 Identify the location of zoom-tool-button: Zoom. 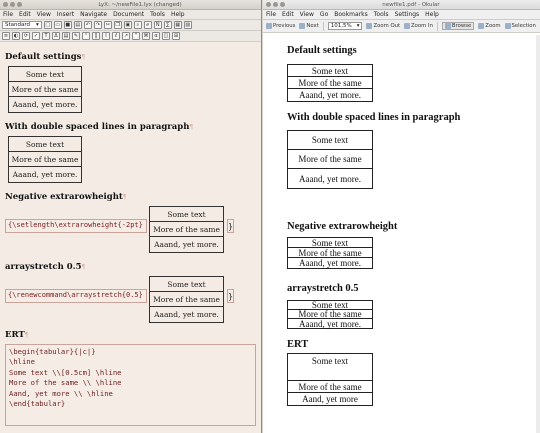
(489, 26).